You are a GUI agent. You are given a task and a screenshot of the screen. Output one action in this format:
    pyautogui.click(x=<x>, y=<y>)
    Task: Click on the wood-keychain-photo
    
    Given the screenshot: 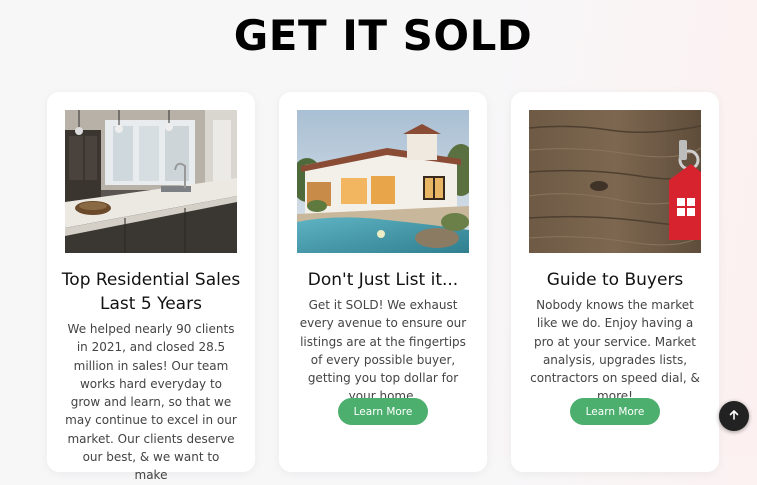 What is the action you would take?
    pyautogui.click(x=615, y=181)
    